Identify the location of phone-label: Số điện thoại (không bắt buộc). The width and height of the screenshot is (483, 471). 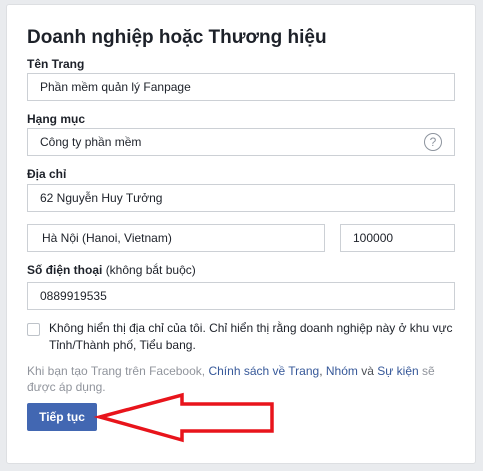
(111, 270).